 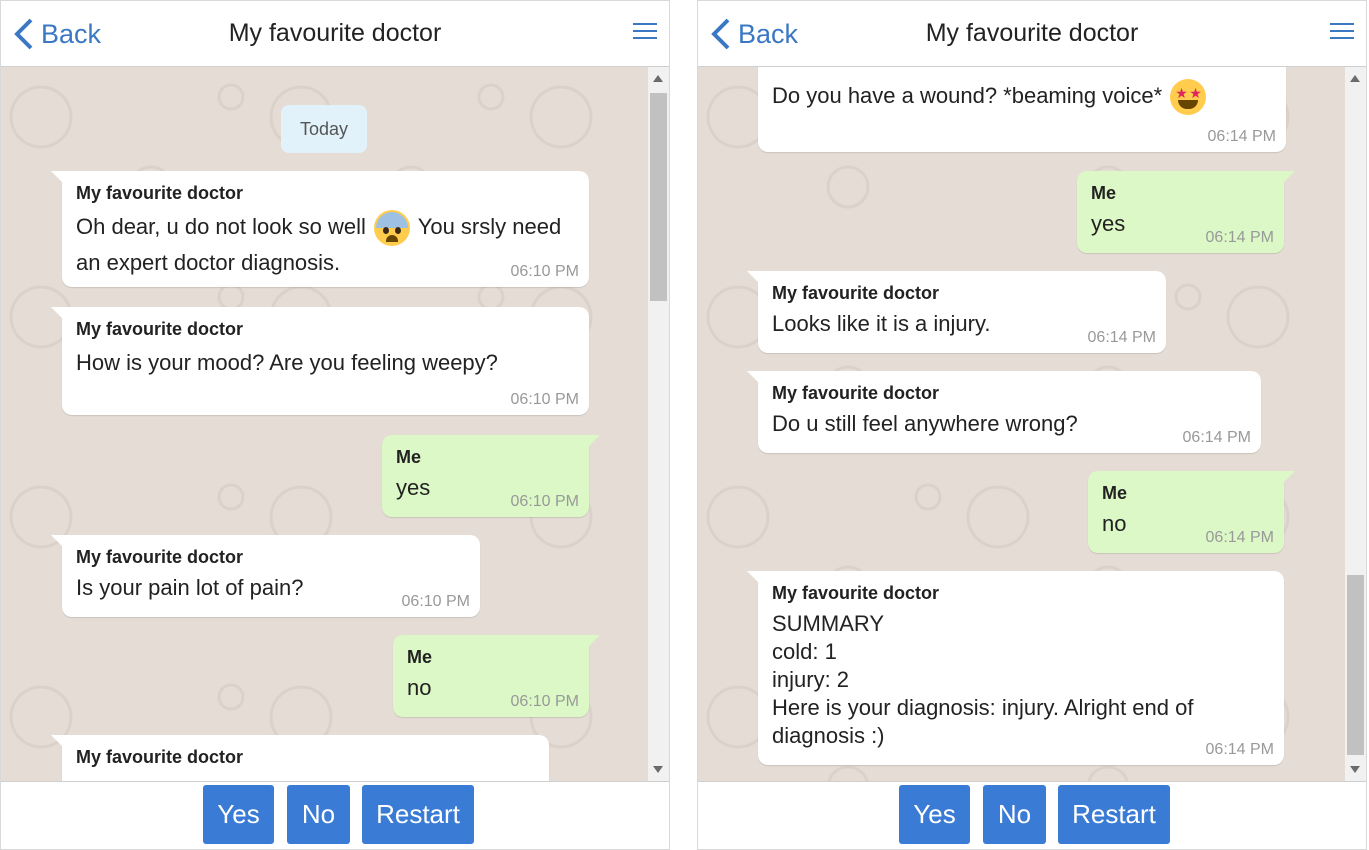 What do you see at coordinates (828, 623) in the screenshot?
I see `summary-line: SUMMARY` at bounding box center [828, 623].